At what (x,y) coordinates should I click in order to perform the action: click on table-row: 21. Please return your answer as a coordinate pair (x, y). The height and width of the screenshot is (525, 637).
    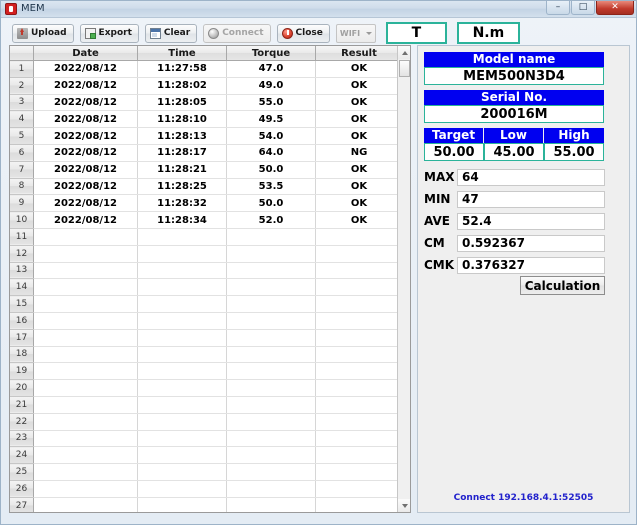
    Looking at the image, I should click on (206, 405).